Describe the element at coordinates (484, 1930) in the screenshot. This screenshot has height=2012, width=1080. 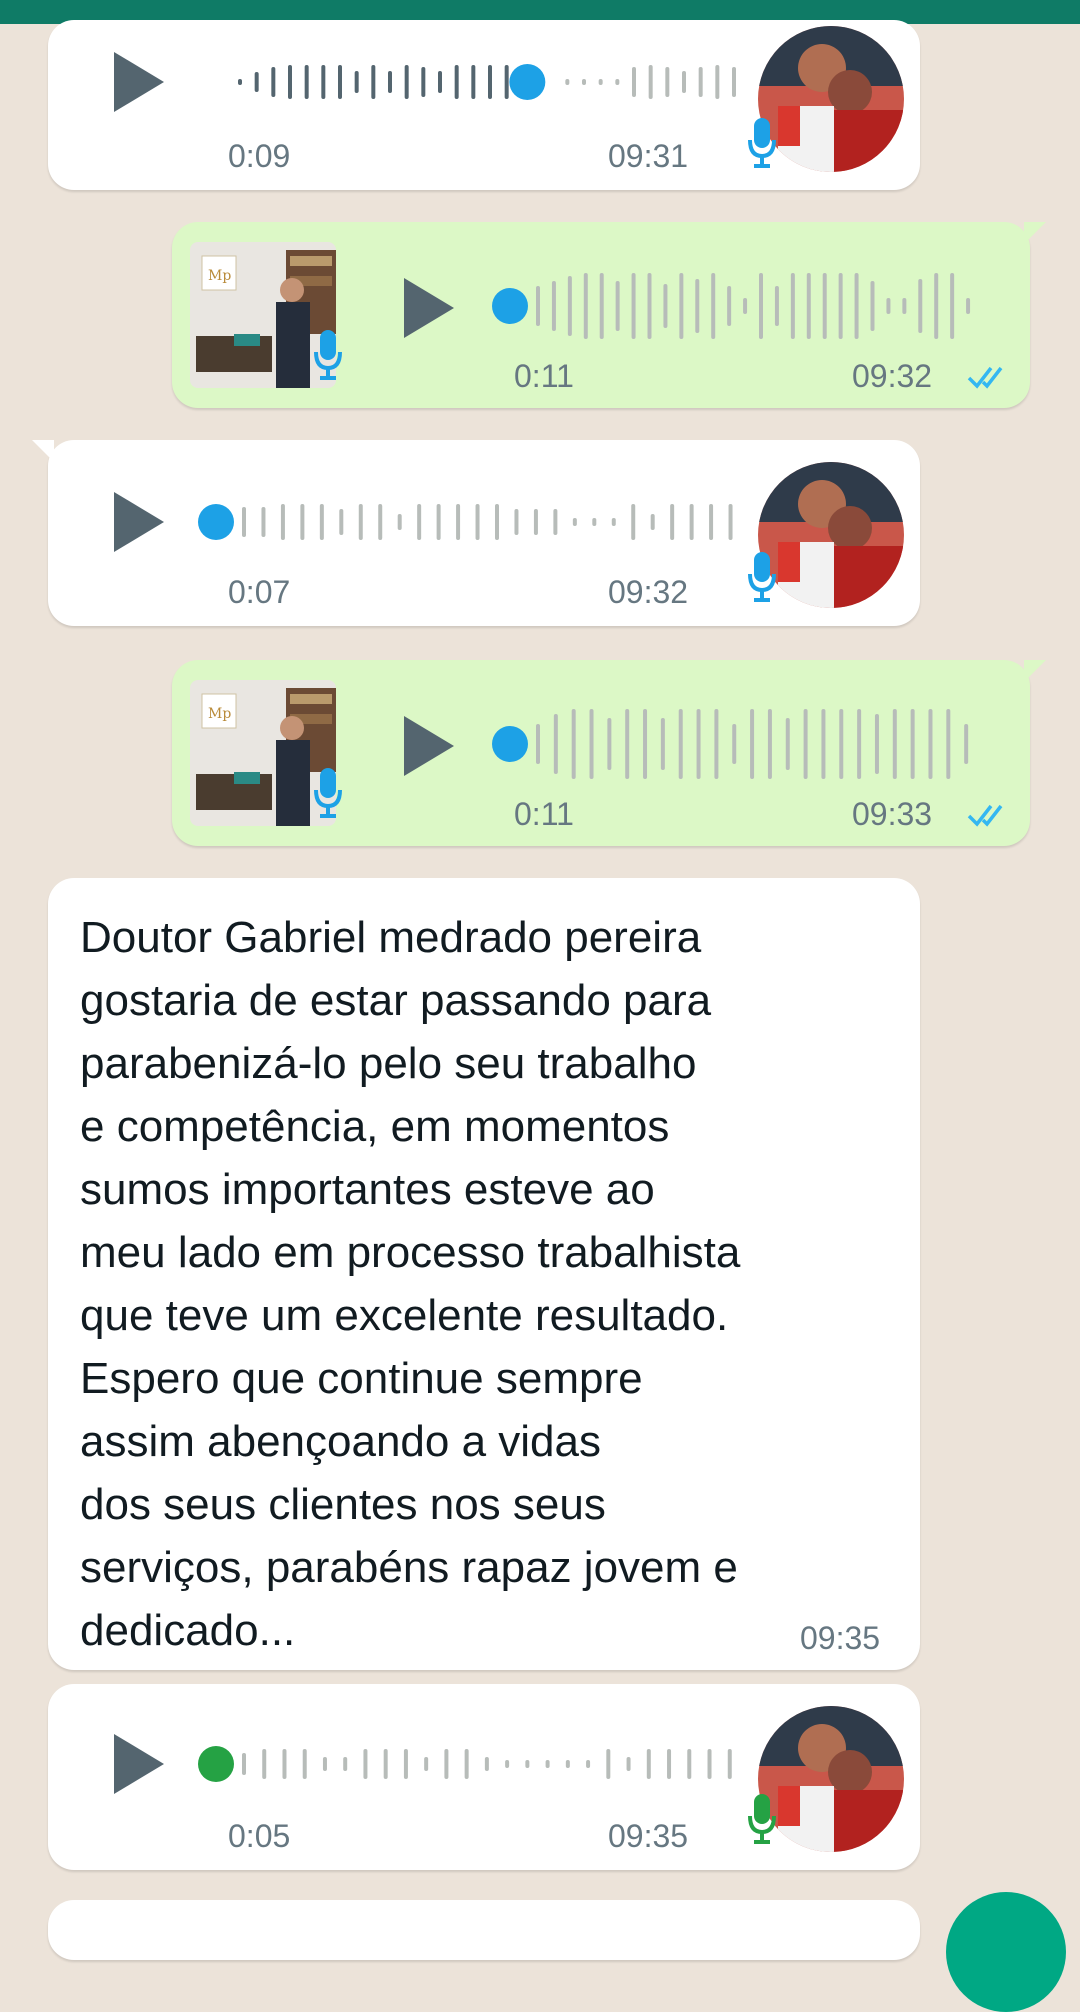
I see `next-message-partial` at that location.